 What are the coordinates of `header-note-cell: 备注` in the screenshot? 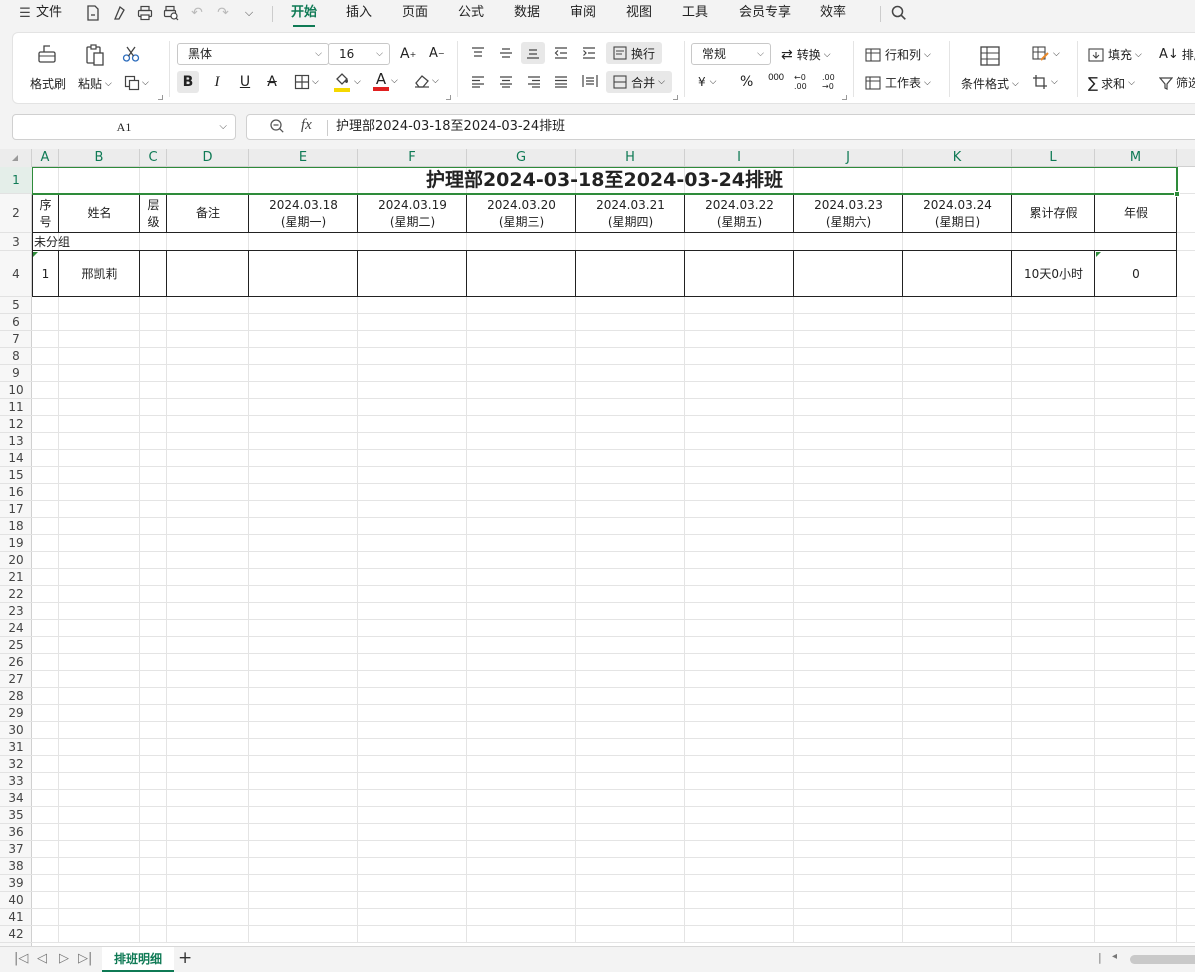 It's located at (208, 213).